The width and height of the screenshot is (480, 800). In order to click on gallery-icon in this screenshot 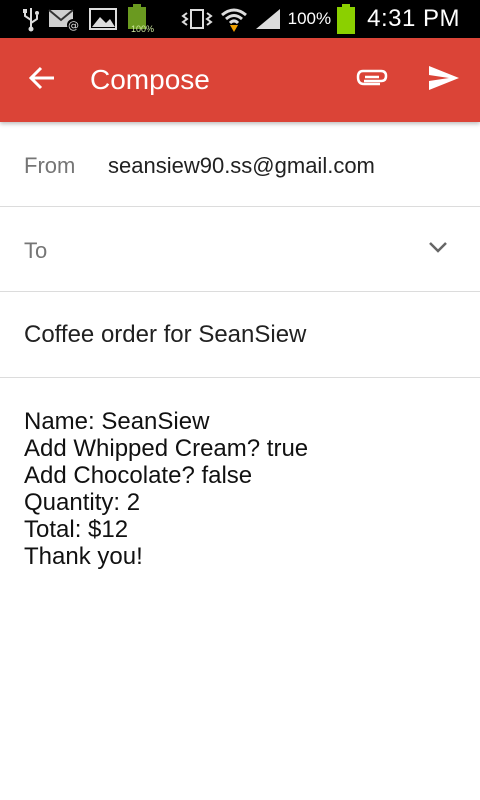, I will do `click(103, 19)`.